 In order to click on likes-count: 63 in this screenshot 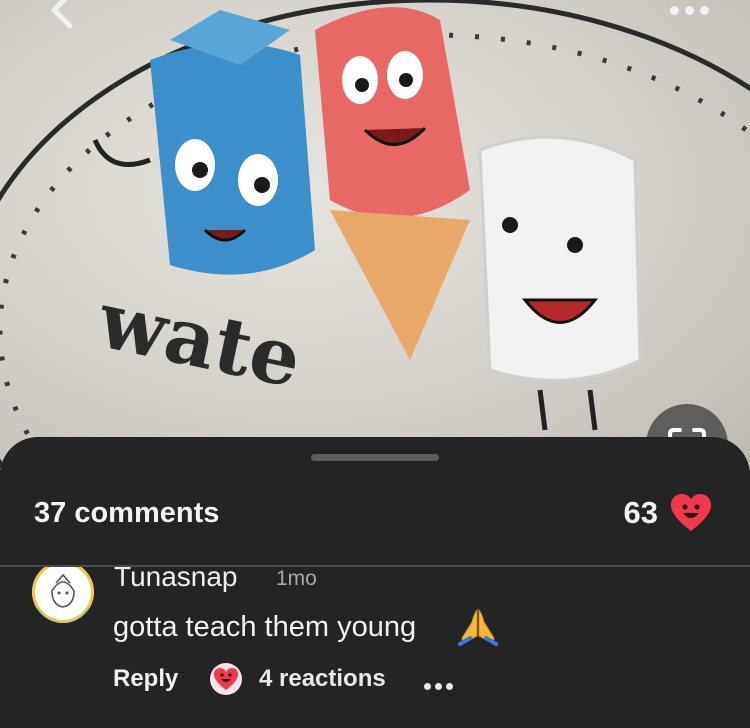, I will do `click(640, 512)`.